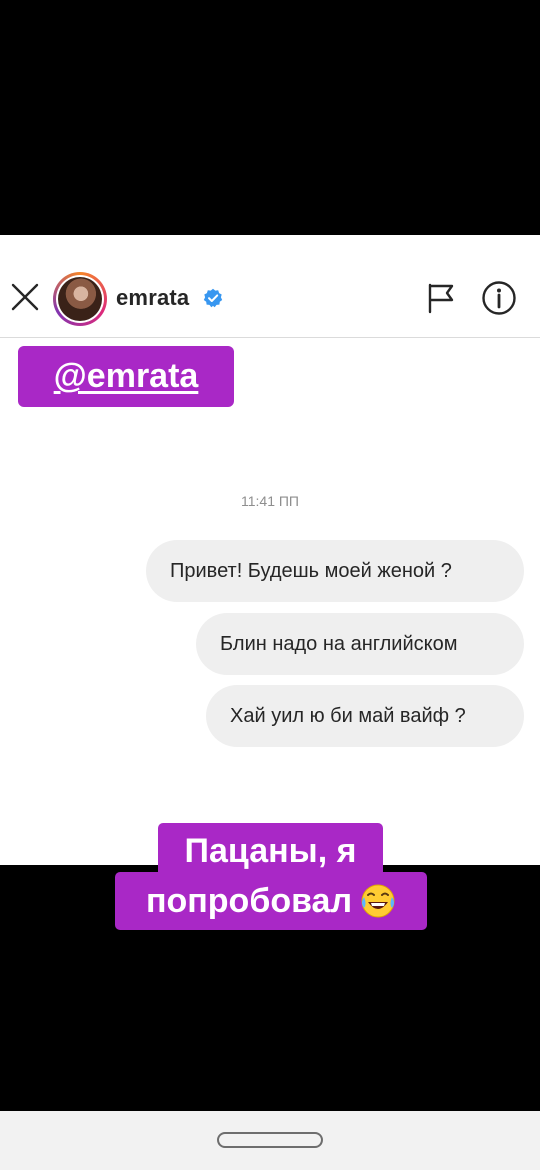 The width and height of the screenshot is (540, 1170). What do you see at coordinates (311, 570) in the screenshot?
I see `message-text: Привет! Будешь моей женой ?` at bounding box center [311, 570].